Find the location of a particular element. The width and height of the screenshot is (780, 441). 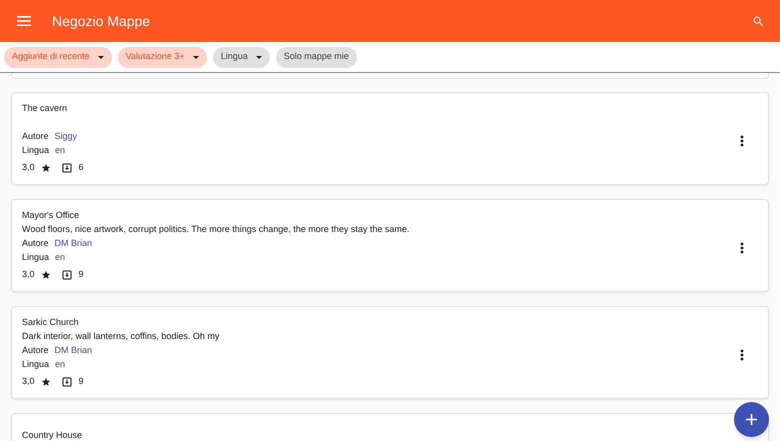

map-title: Sarkic Church is located at coordinates (50, 322).